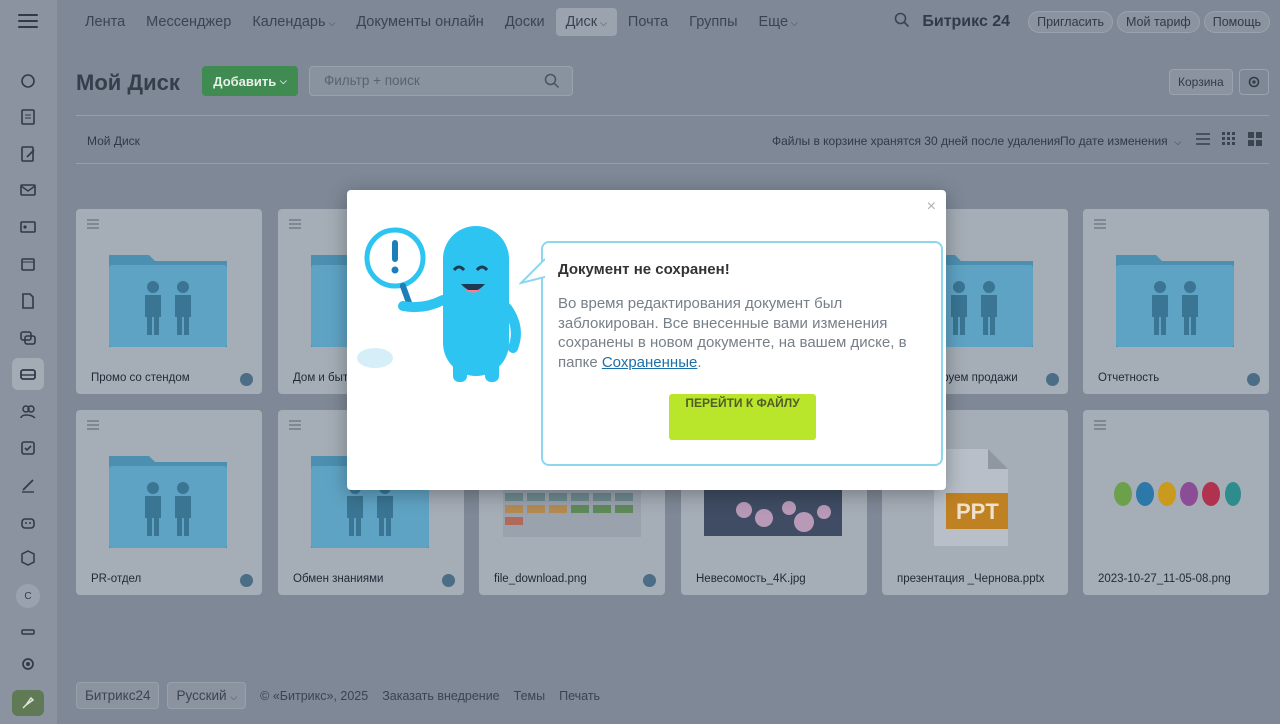 Image resolution: width=1280 pixels, height=724 pixels. What do you see at coordinates (1236, 22) in the screenshot?
I see `help-button: Помощь` at bounding box center [1236, 22].